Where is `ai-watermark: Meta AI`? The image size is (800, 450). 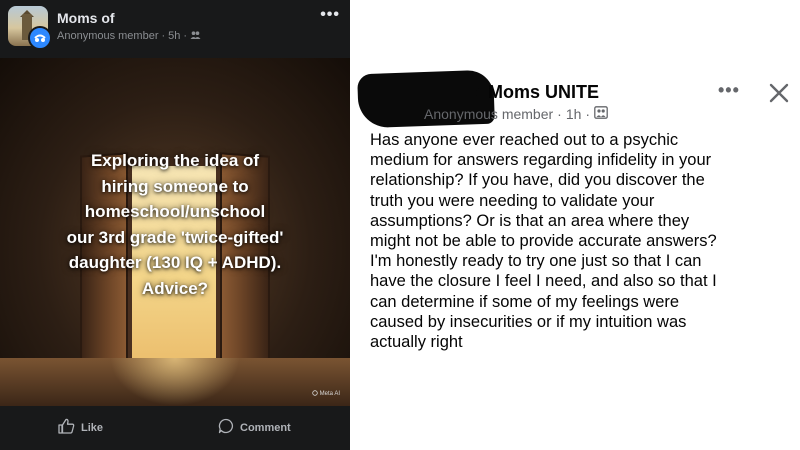 ai-watermark: Meta AI is located at coordinates (325, 394).